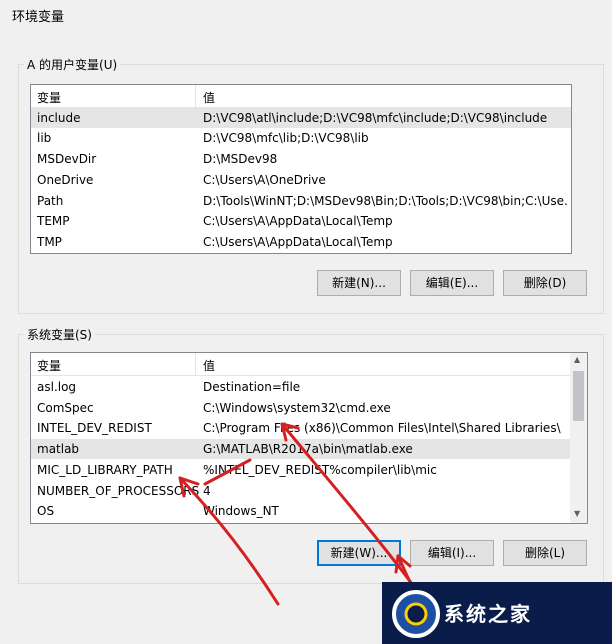 The height and width of the screenshot is (644, 612). Describe the element at coordinates (300, 511) in the screenshot. I see `table-row: OS Windows_NT` at that location.